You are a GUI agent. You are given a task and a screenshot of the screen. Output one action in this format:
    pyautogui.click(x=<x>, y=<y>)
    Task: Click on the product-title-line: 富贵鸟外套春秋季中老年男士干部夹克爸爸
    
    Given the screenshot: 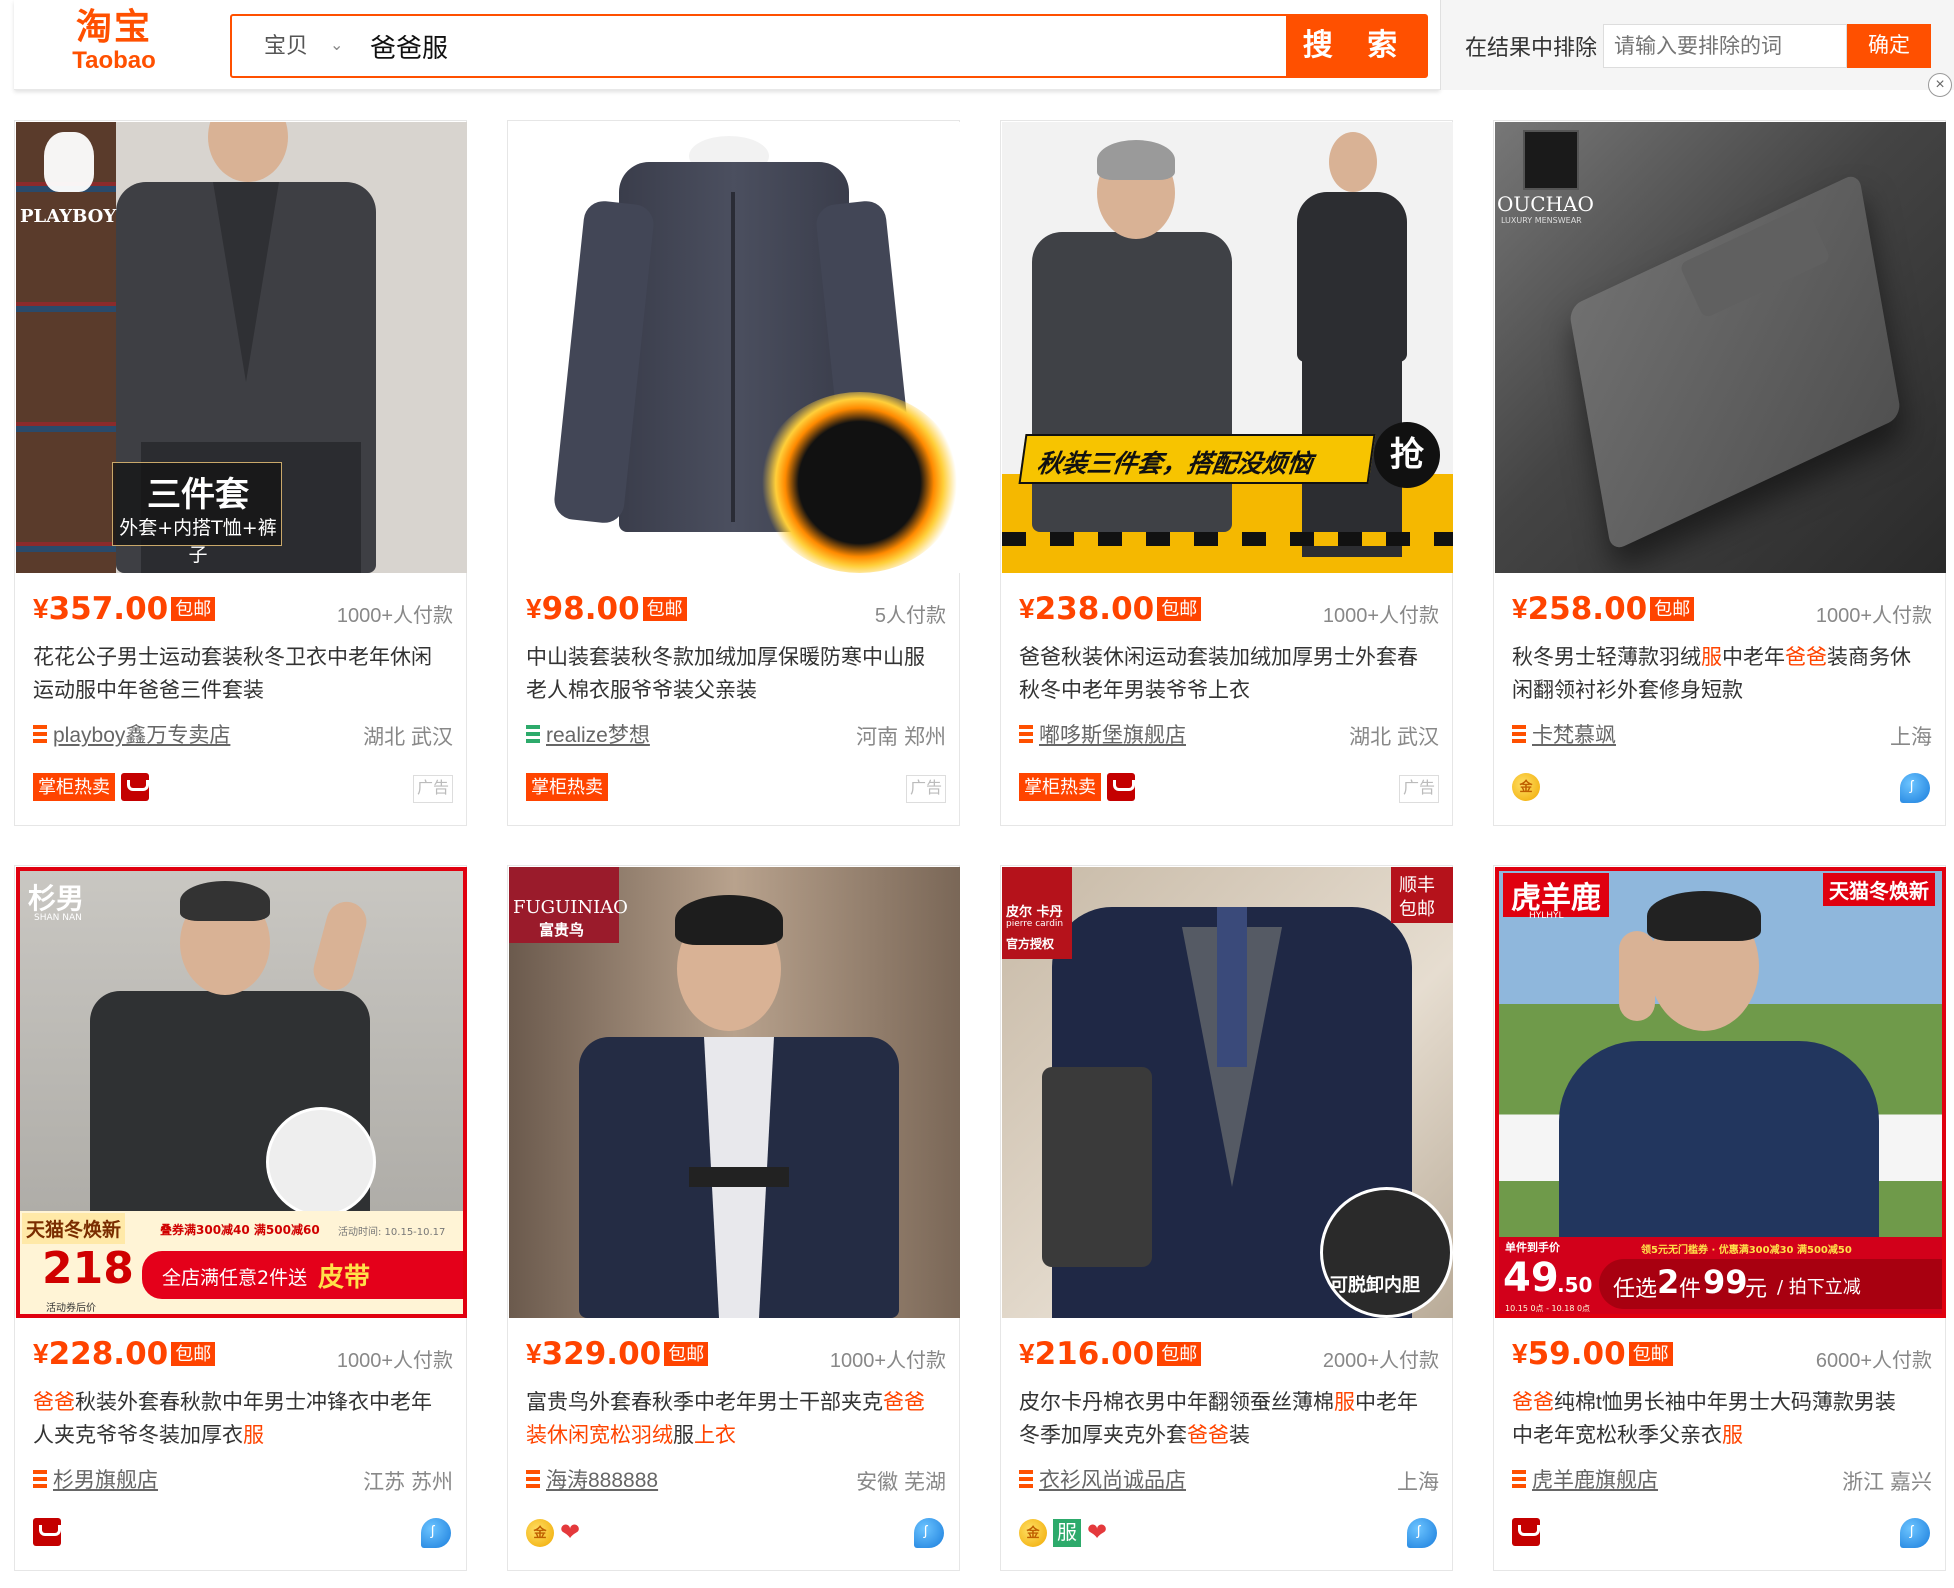 What is the action you would take?
    pyautogui.click(x=736, y=1402)
    